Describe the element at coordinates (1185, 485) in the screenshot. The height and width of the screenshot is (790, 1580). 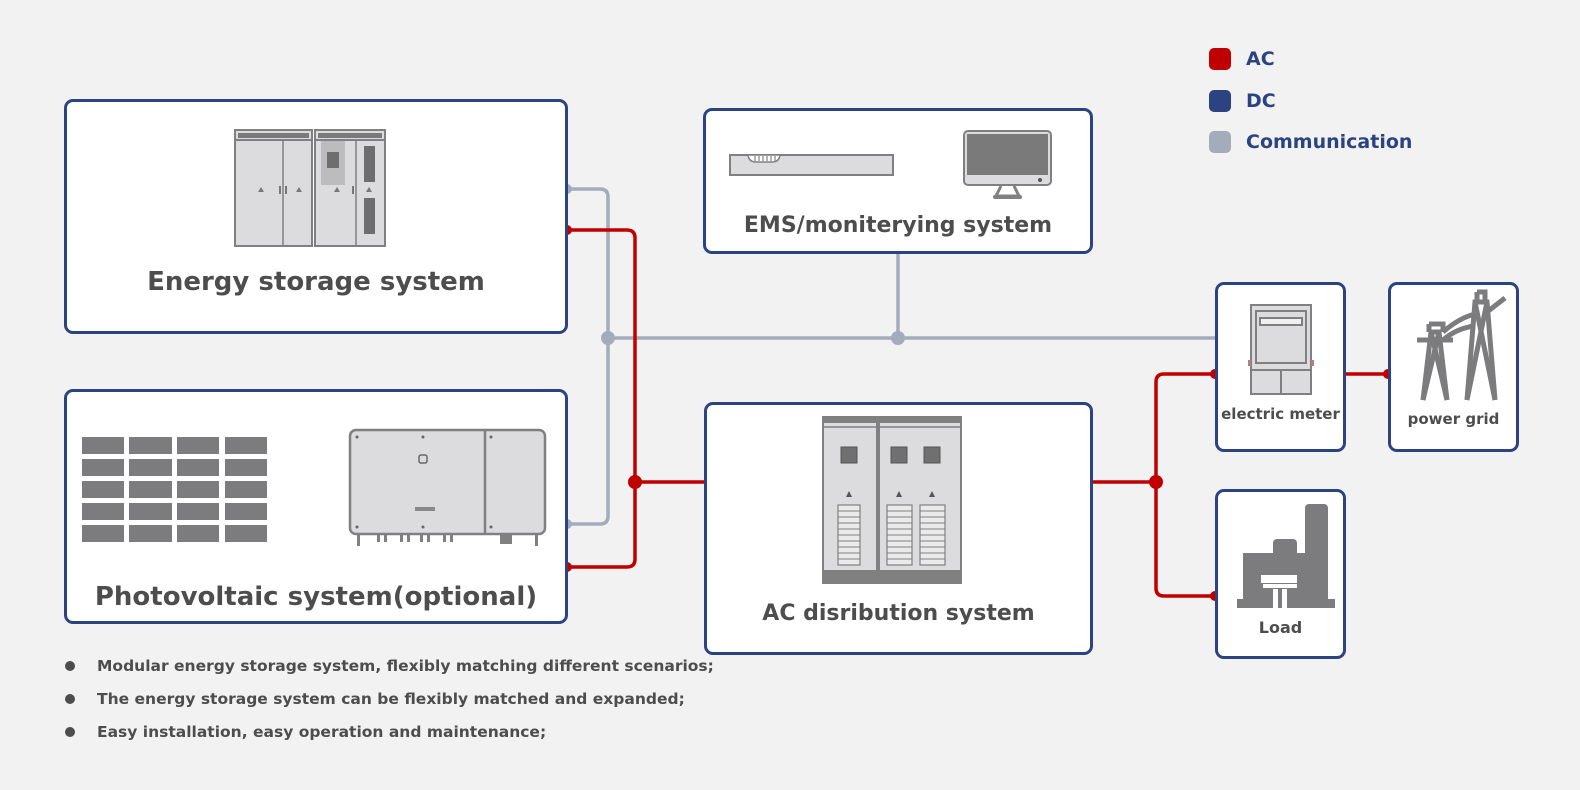
I see `ac-line-meter-load` at that location.